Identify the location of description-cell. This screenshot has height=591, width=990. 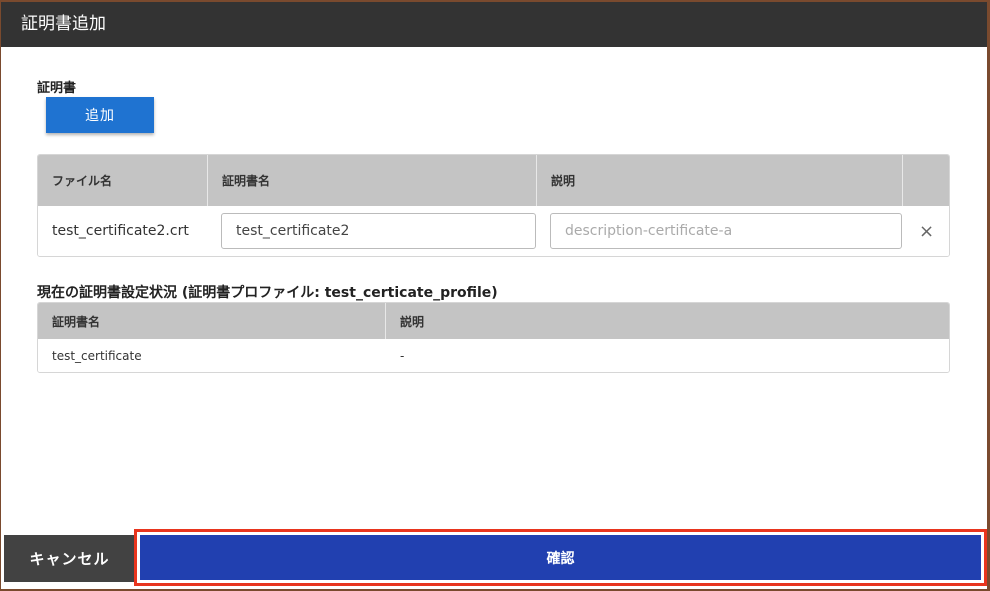
(720, 231).